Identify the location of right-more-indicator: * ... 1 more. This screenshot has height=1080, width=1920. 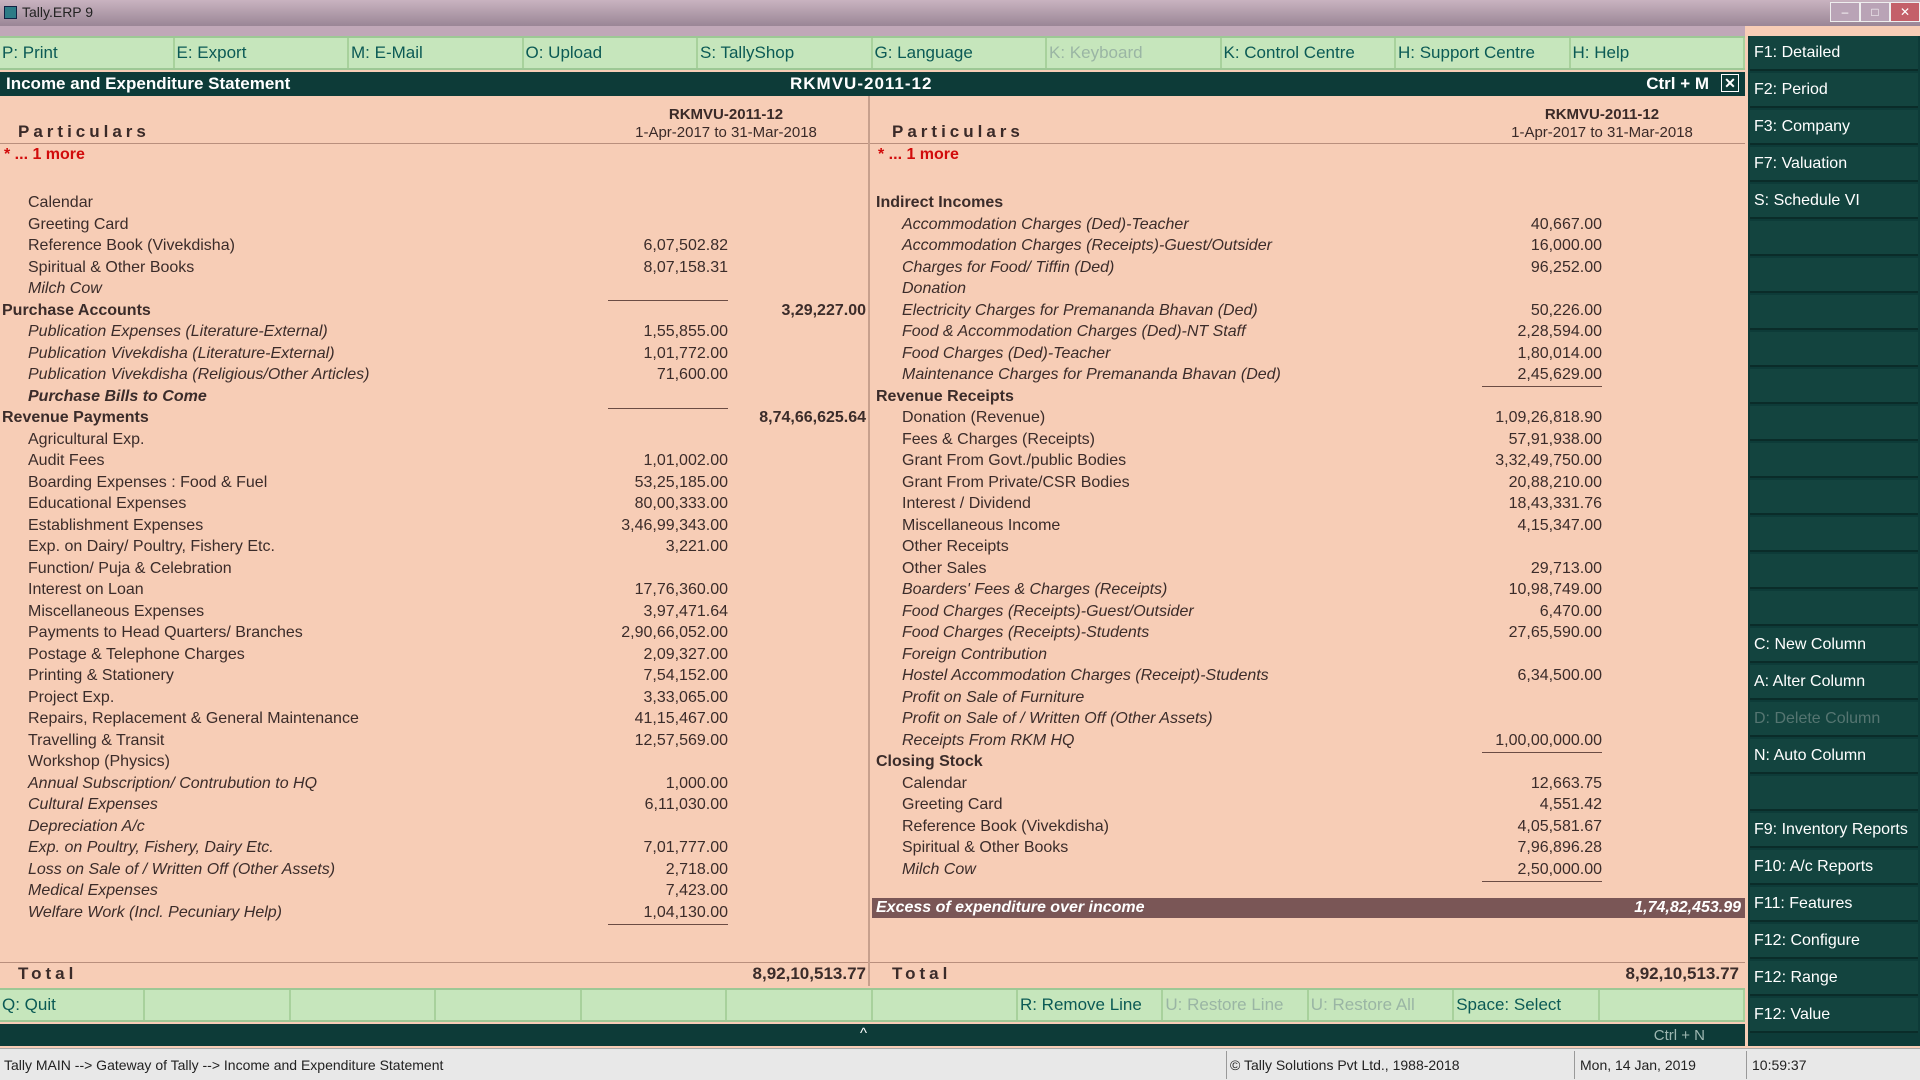
(918, 155).